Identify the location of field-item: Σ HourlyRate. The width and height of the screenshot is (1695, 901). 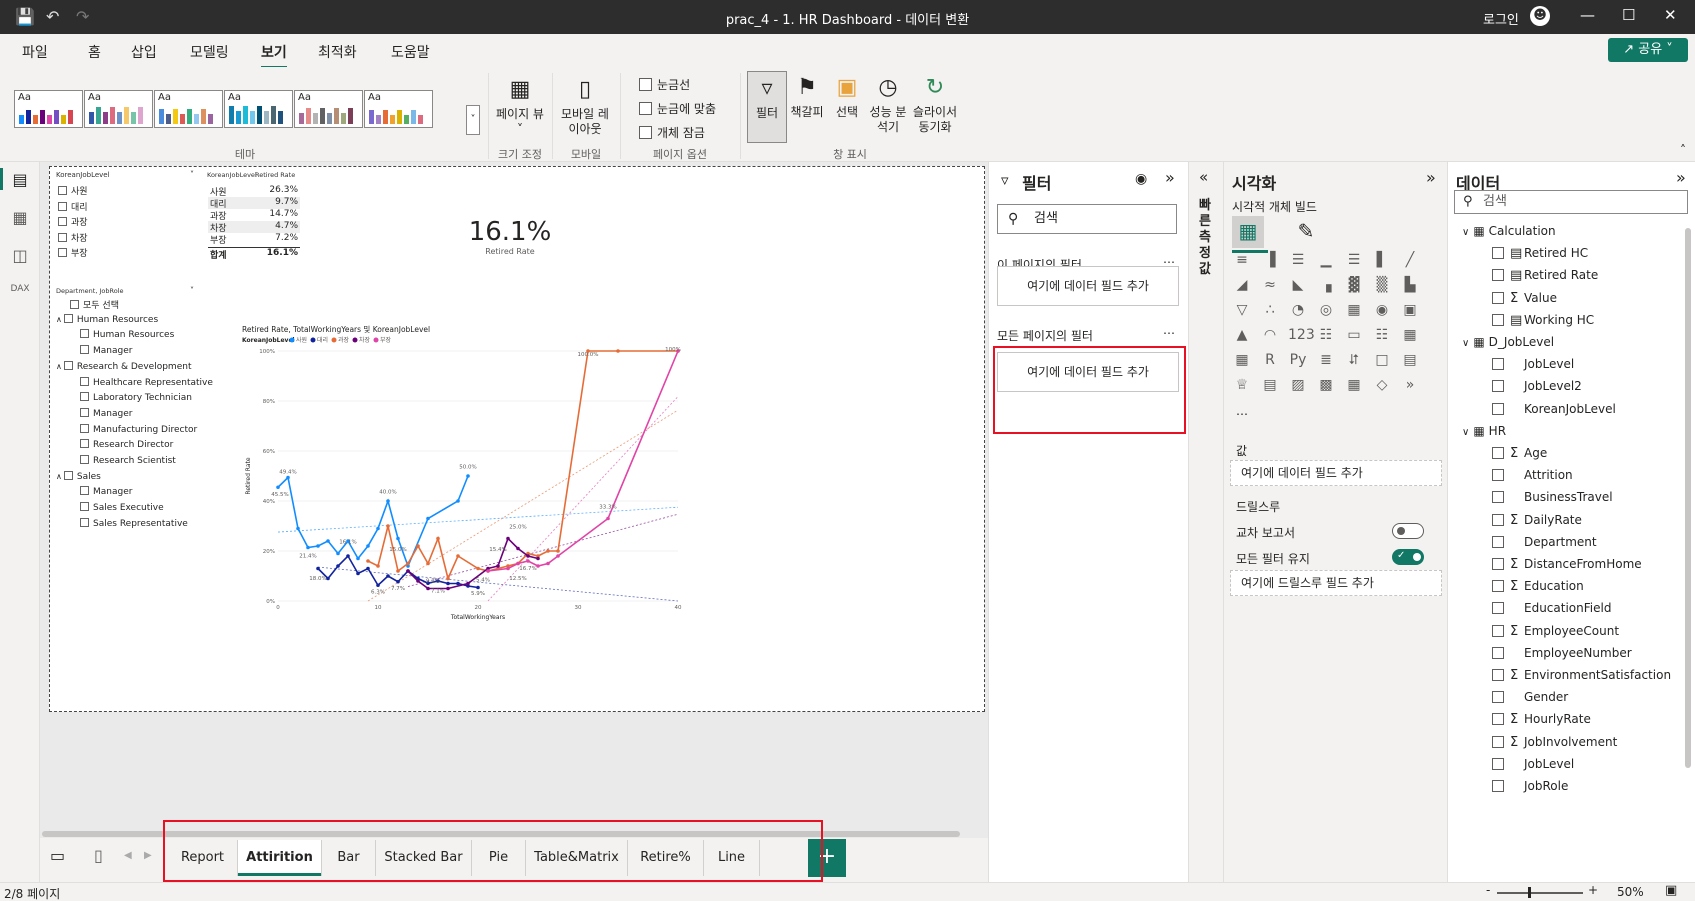
(1592, 721).